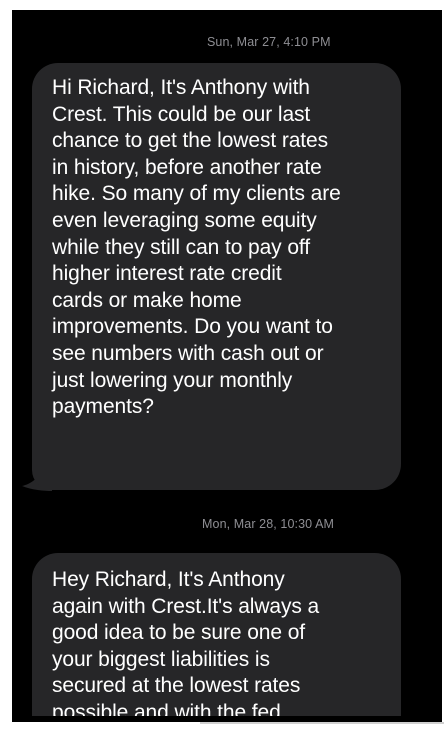  What do you see at coordinates (188, 353) in the screenshot?
I see `message-line: see numbers with cash out or` at bounding box center [188, 353].